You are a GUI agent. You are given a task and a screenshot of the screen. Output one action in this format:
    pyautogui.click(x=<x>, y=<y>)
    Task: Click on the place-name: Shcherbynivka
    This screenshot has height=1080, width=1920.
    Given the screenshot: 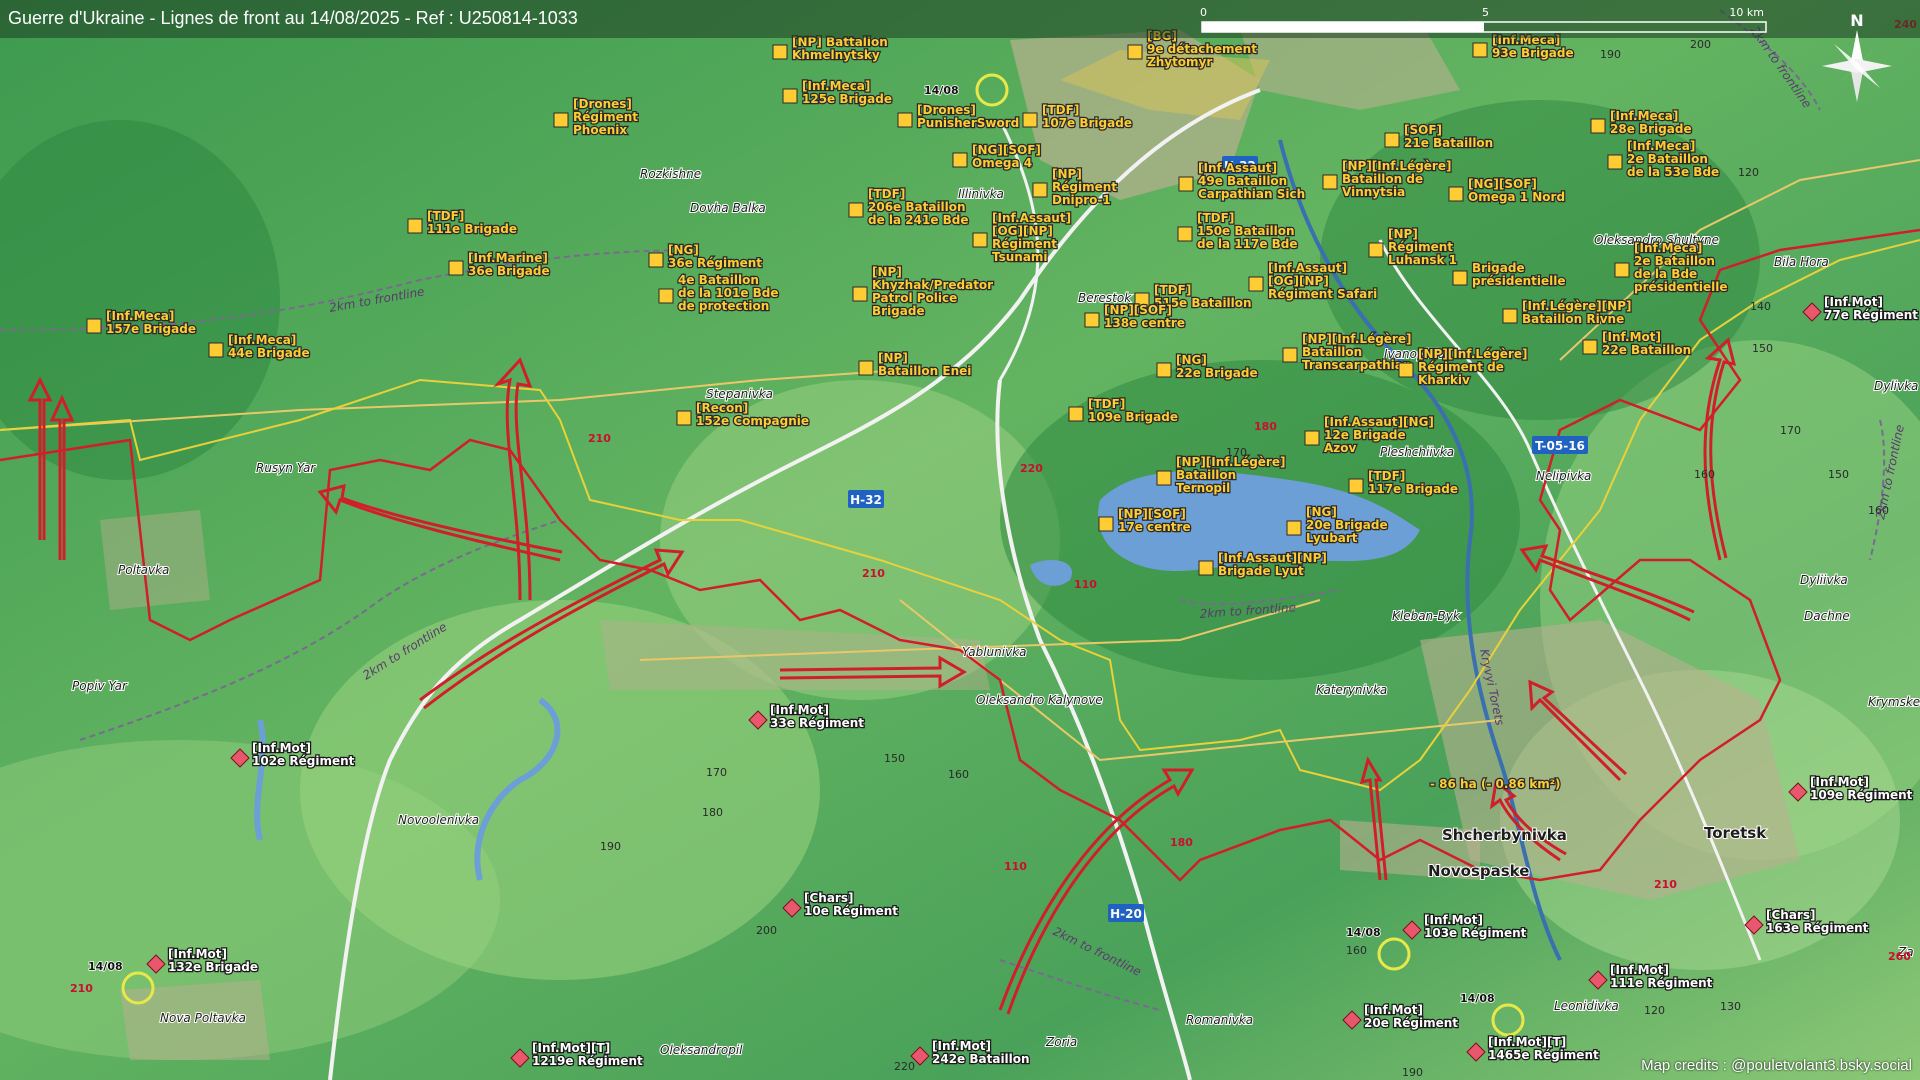 What is the action you would take?
    pyautogui.click(x=1504, y=835)
    